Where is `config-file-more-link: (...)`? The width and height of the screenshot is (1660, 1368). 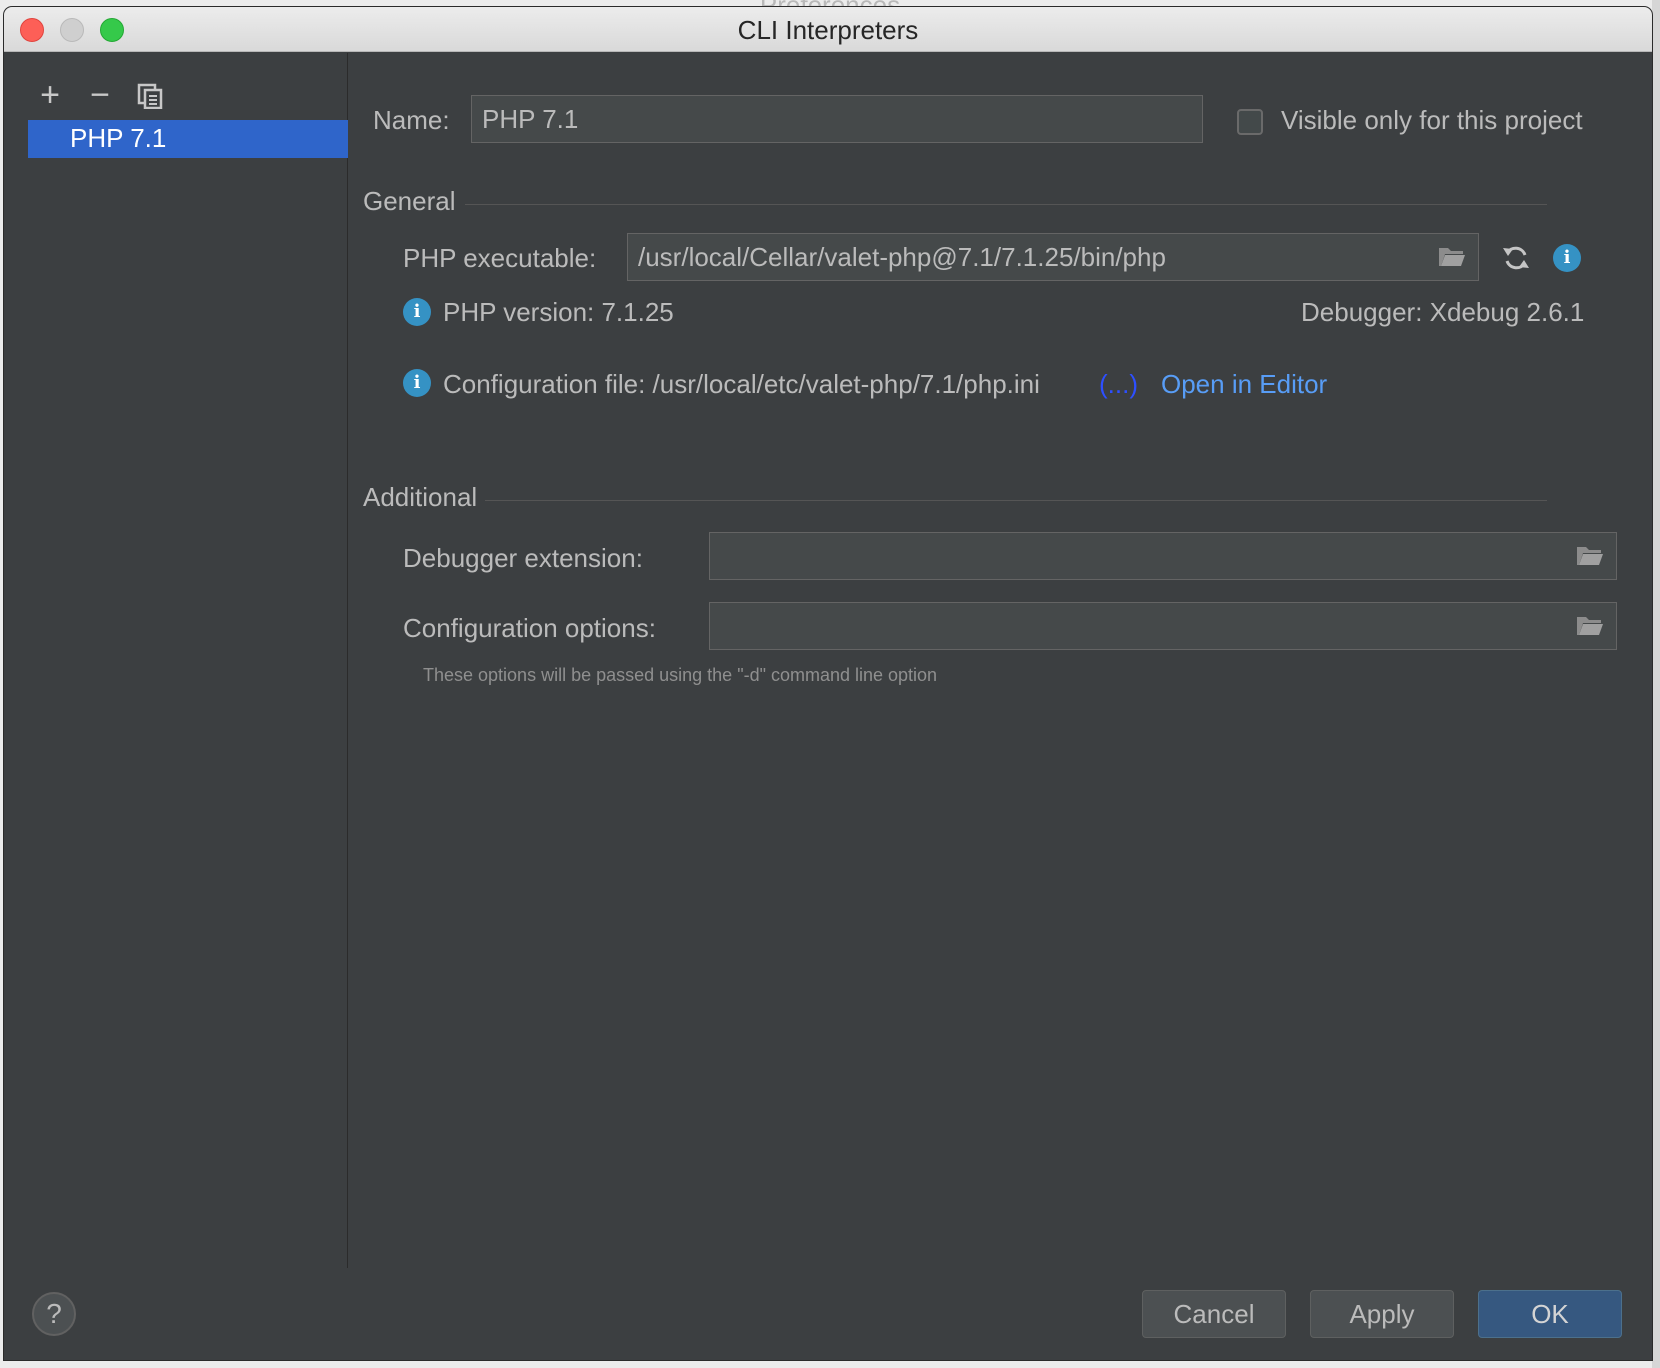 config-file-more-link: (...) is located at coordinates (1118, 384).